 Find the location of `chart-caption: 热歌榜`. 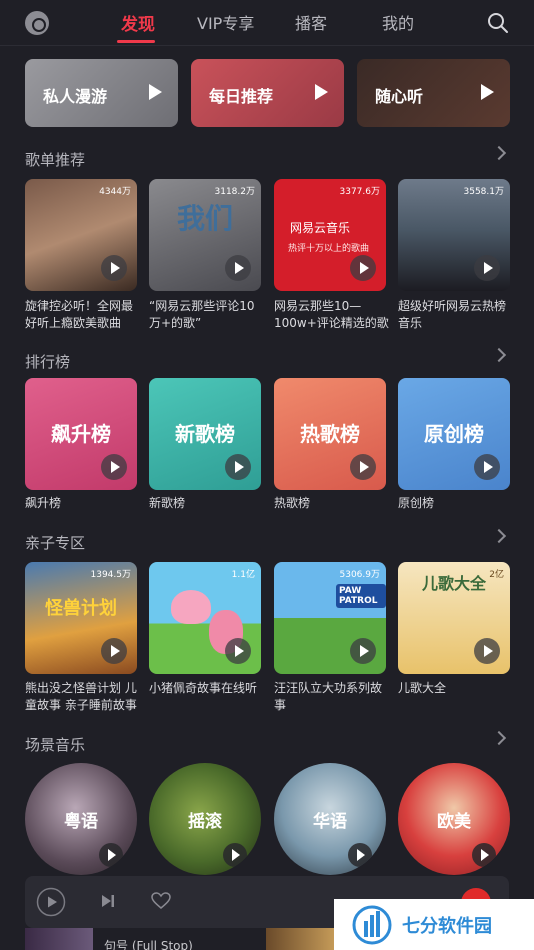

chart-caption: 热歌榜 is located at coordinates (332, 503).